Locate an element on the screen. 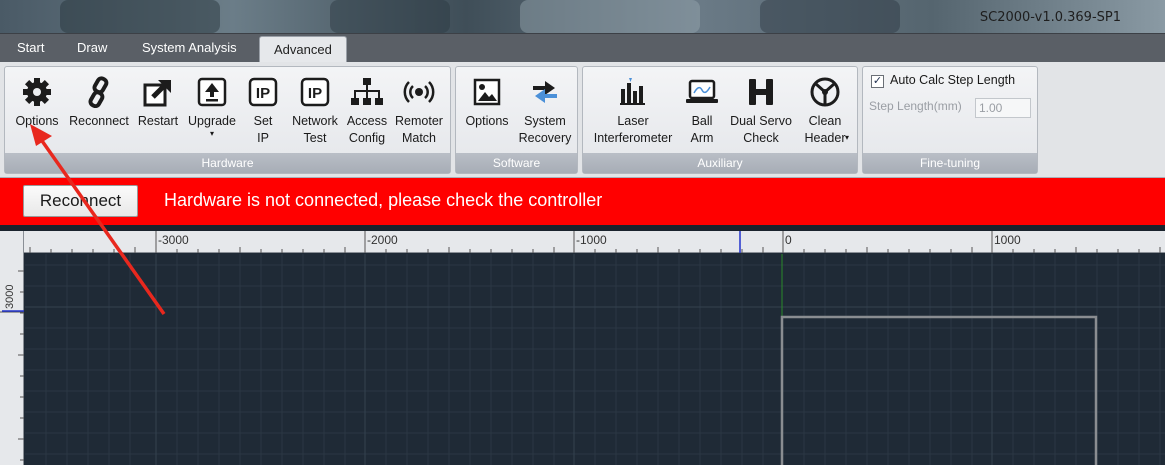 The image size is (1165, 465). hardware-restart-button: Restart is located at coordinates (158, 102).